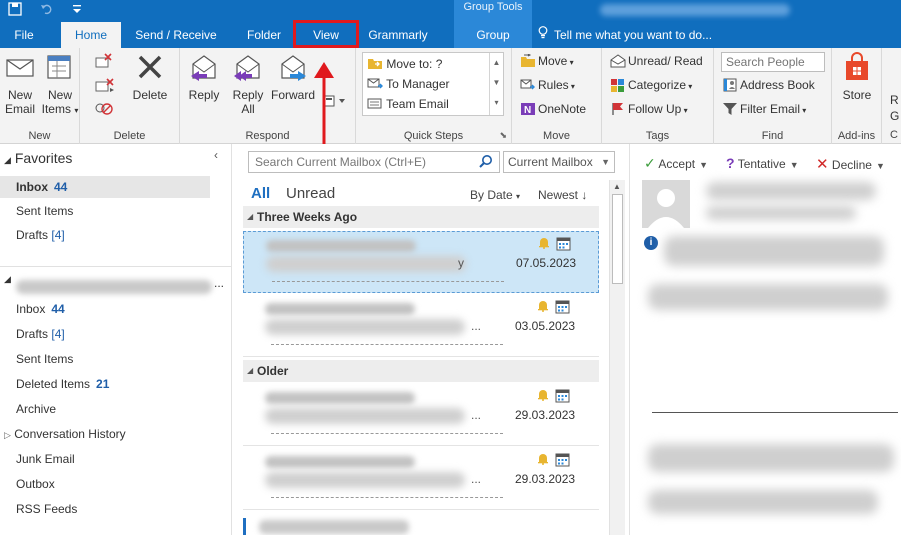 The image size is (901, 535). Describe the element at coordinates (894, 108) in the screenshot. I see `cut-off-ribbon-button: R G` at that location.